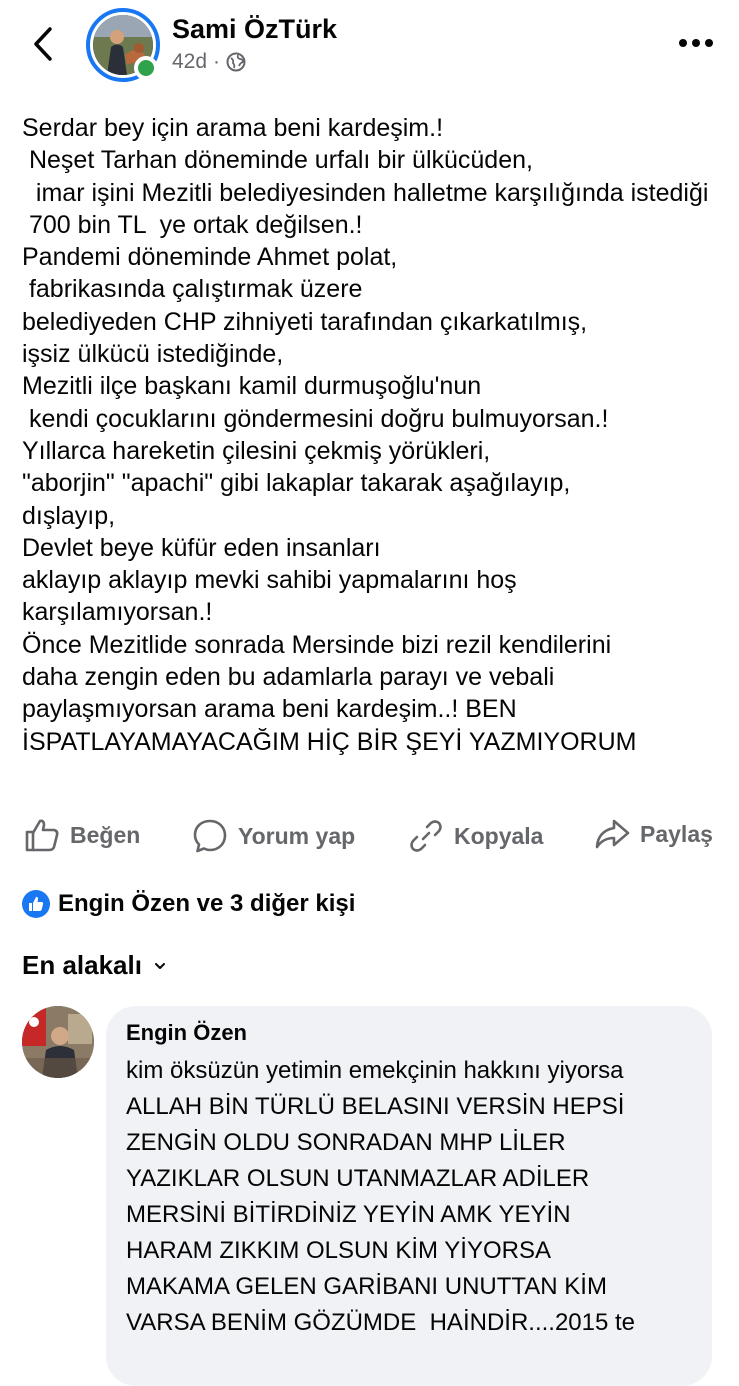 The height and width of the screenshot is (1386, 739). Describe the element at coordinates (209, 62) in the screenshot. I see `post-meta: 42d ·` at that location.